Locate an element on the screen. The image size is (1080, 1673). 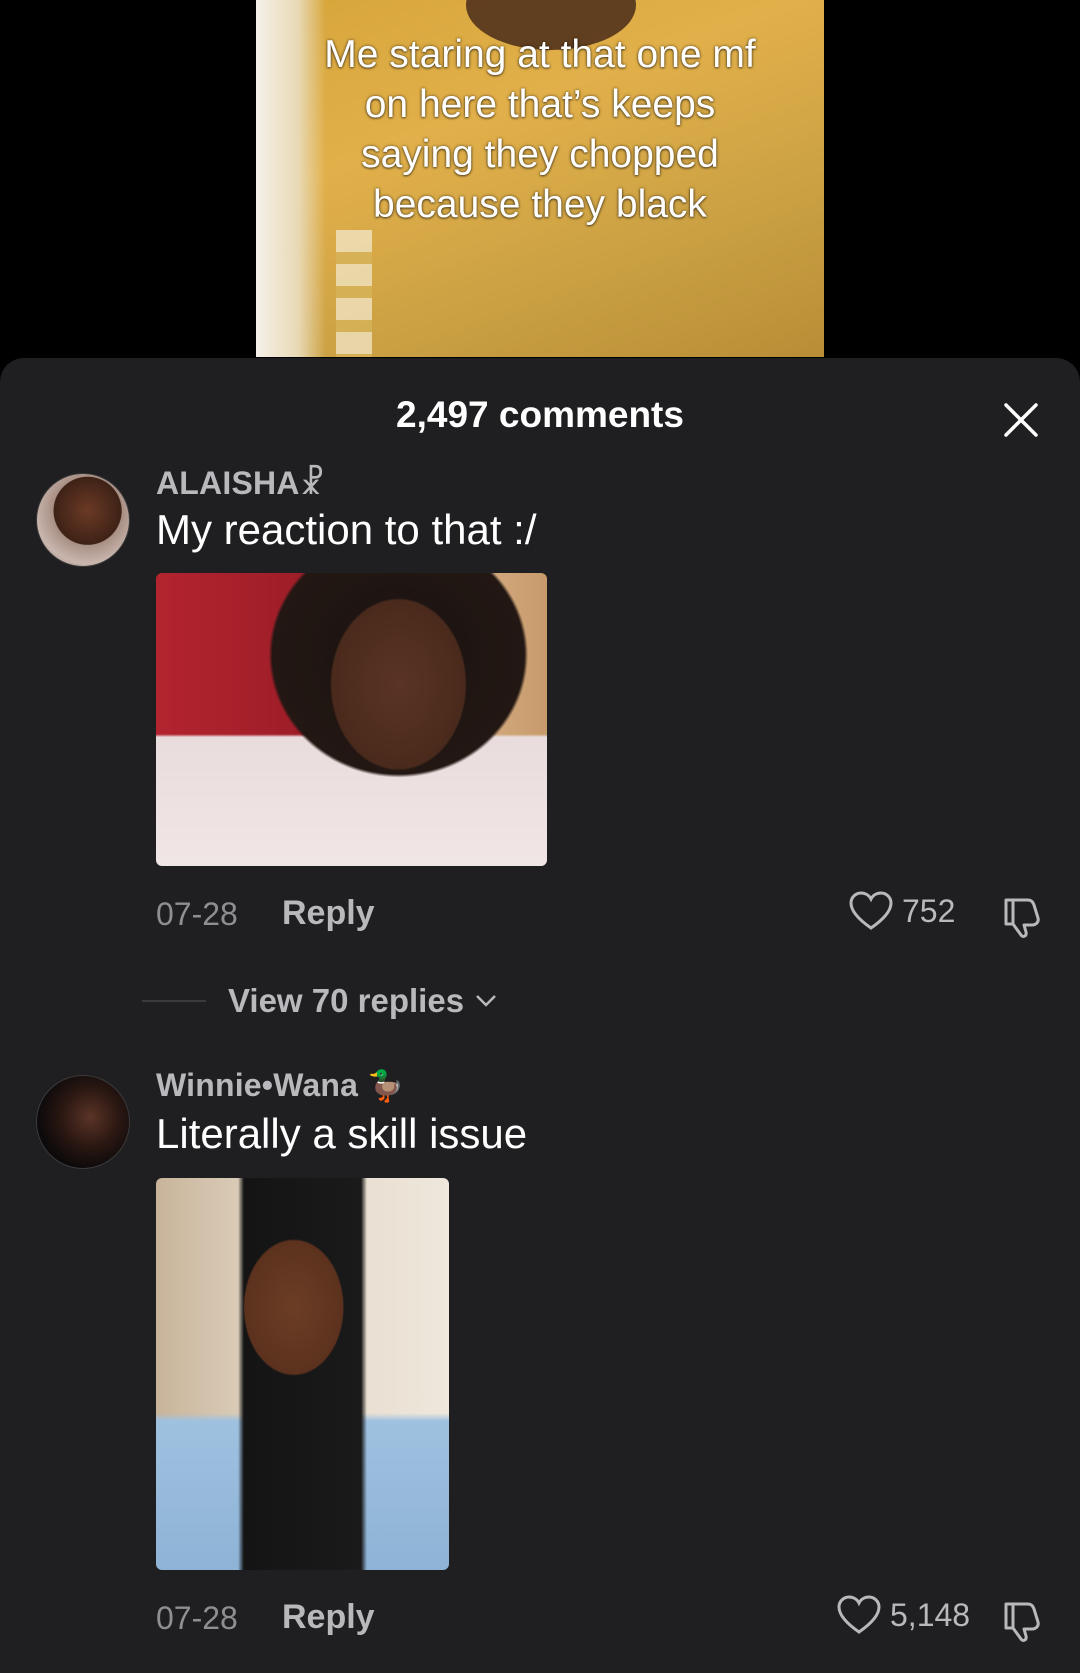
comment-username: Winnie•Wana 🦆 is located at coordinates (280, 1085).